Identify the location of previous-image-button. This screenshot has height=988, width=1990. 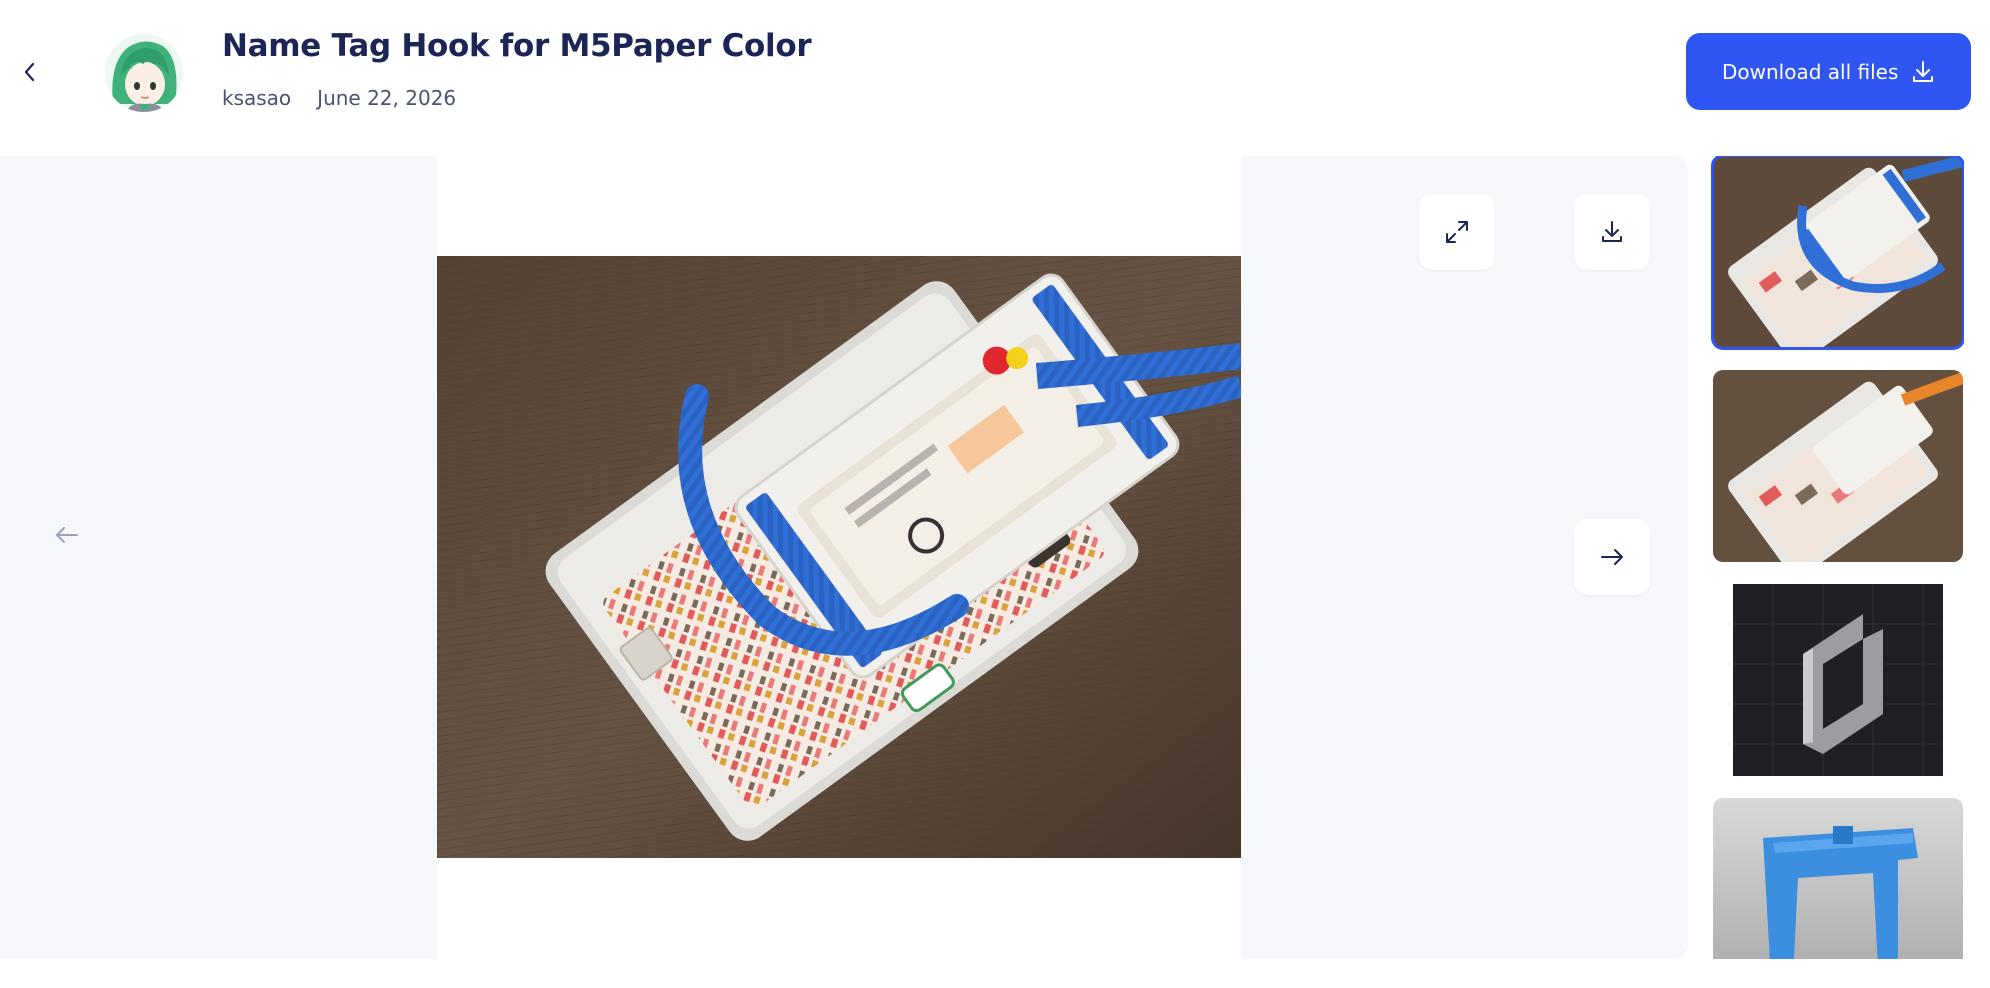
(67, 535).